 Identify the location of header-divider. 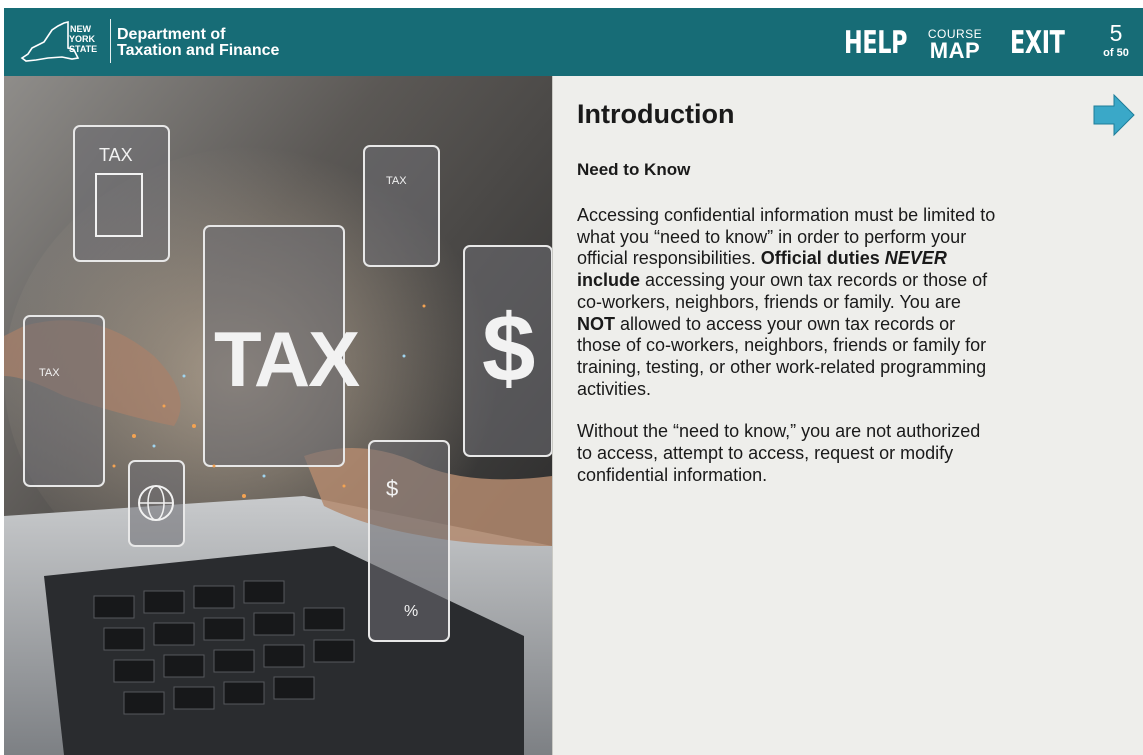
(110, 41).